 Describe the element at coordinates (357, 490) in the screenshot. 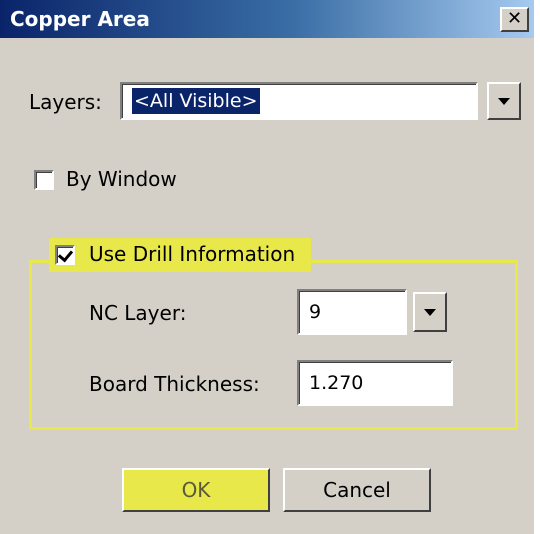

I see `cancel-button: Cancel` at that location.